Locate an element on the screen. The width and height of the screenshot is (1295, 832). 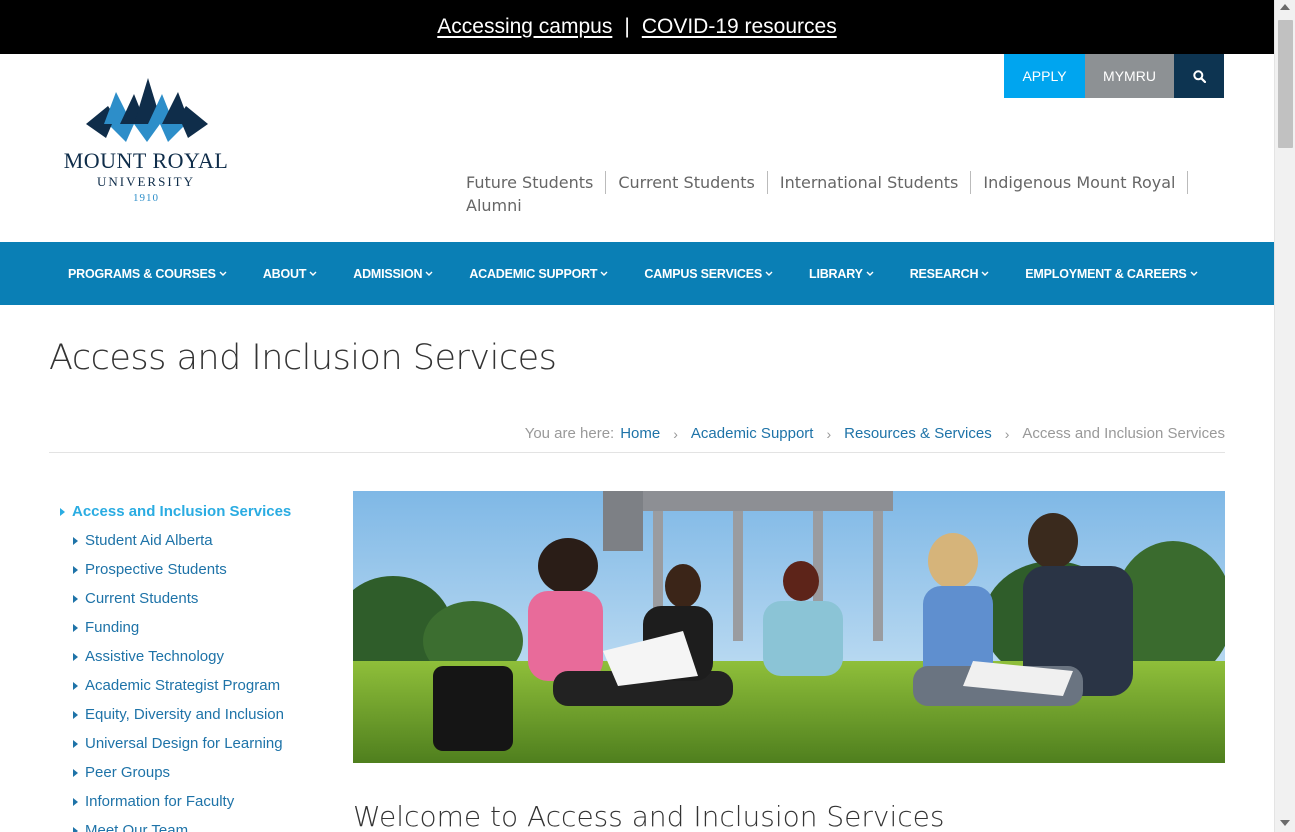
nav-label: ADMISSION is located at coordinates (388, 273).